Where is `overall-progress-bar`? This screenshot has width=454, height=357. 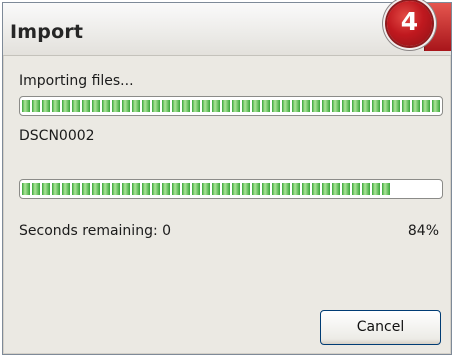
overall-progress-bar is located at coordinates (231, 106).